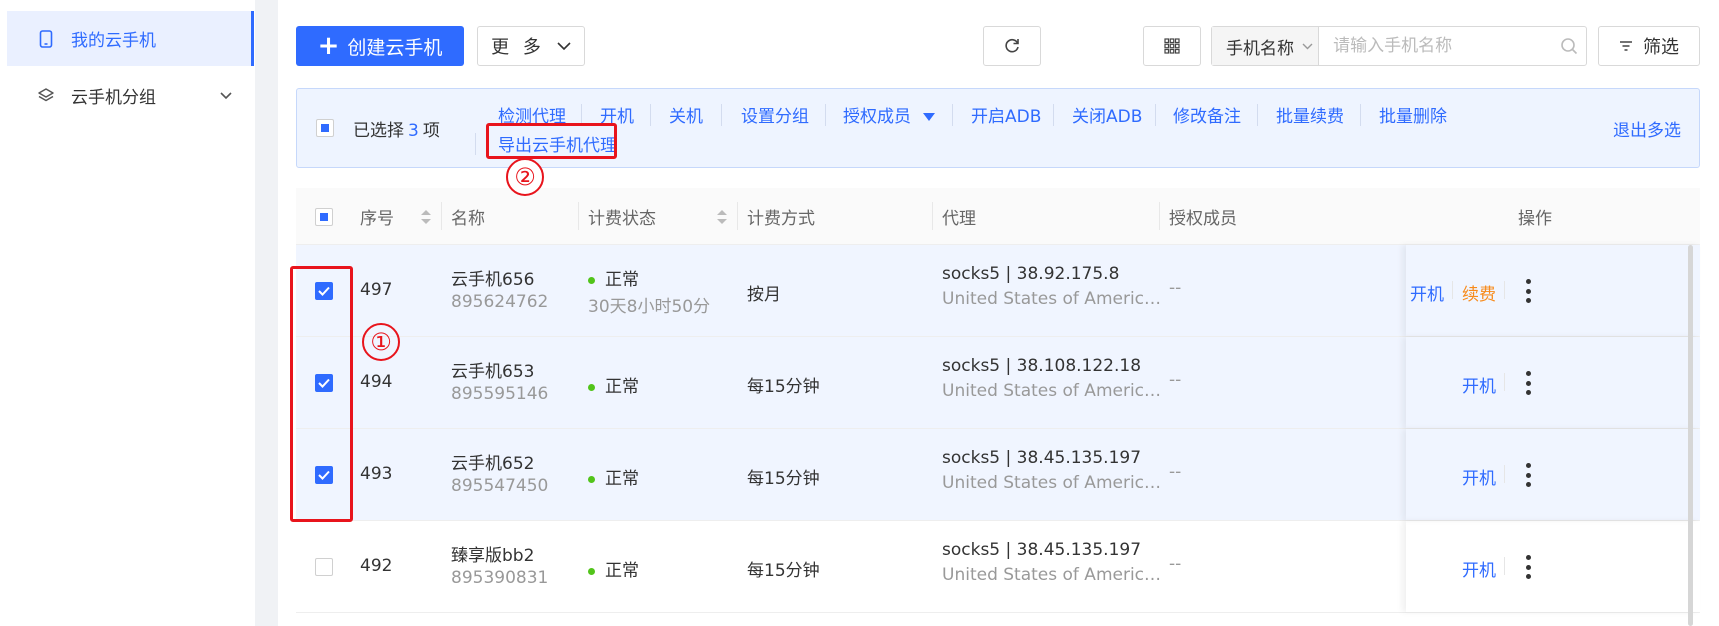  What do you see at coordinates (1569, 46) in the screenshot?
I see `search-icon` at bounding box center [1569, 46].